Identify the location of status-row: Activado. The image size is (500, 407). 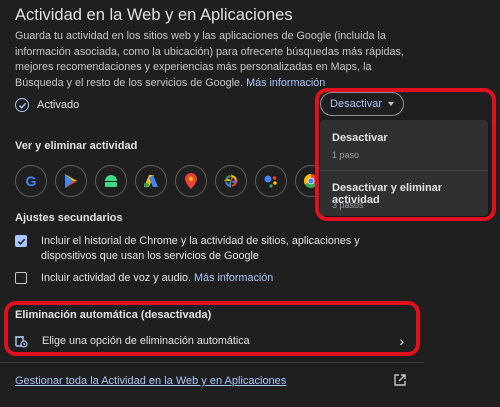
(47, 105).